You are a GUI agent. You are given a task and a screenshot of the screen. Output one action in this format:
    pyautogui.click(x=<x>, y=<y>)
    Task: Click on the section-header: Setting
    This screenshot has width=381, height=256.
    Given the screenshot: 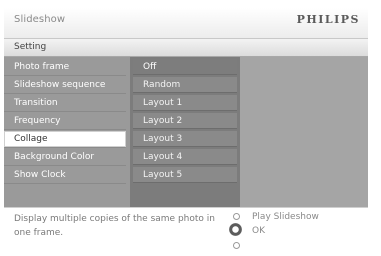 What is the action you would take?
    pyautogui.click(x=186, y=48)
    